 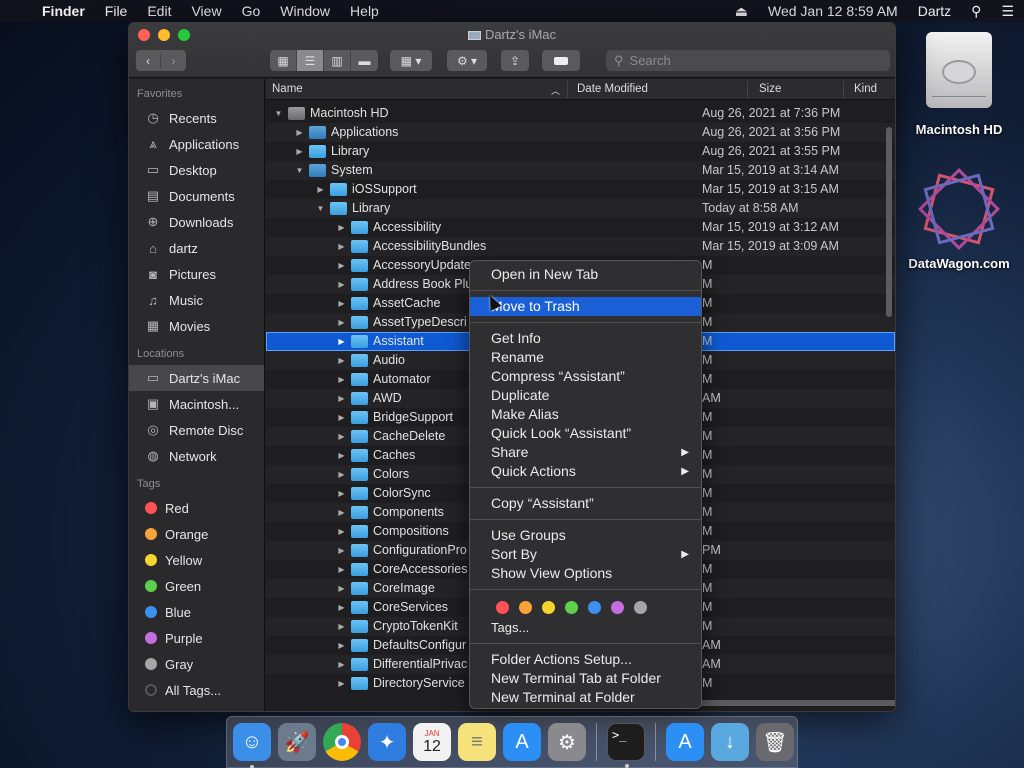 I want to click on sidebar-item-desktop: ▭ Desktop, so click(x=196, y=170).